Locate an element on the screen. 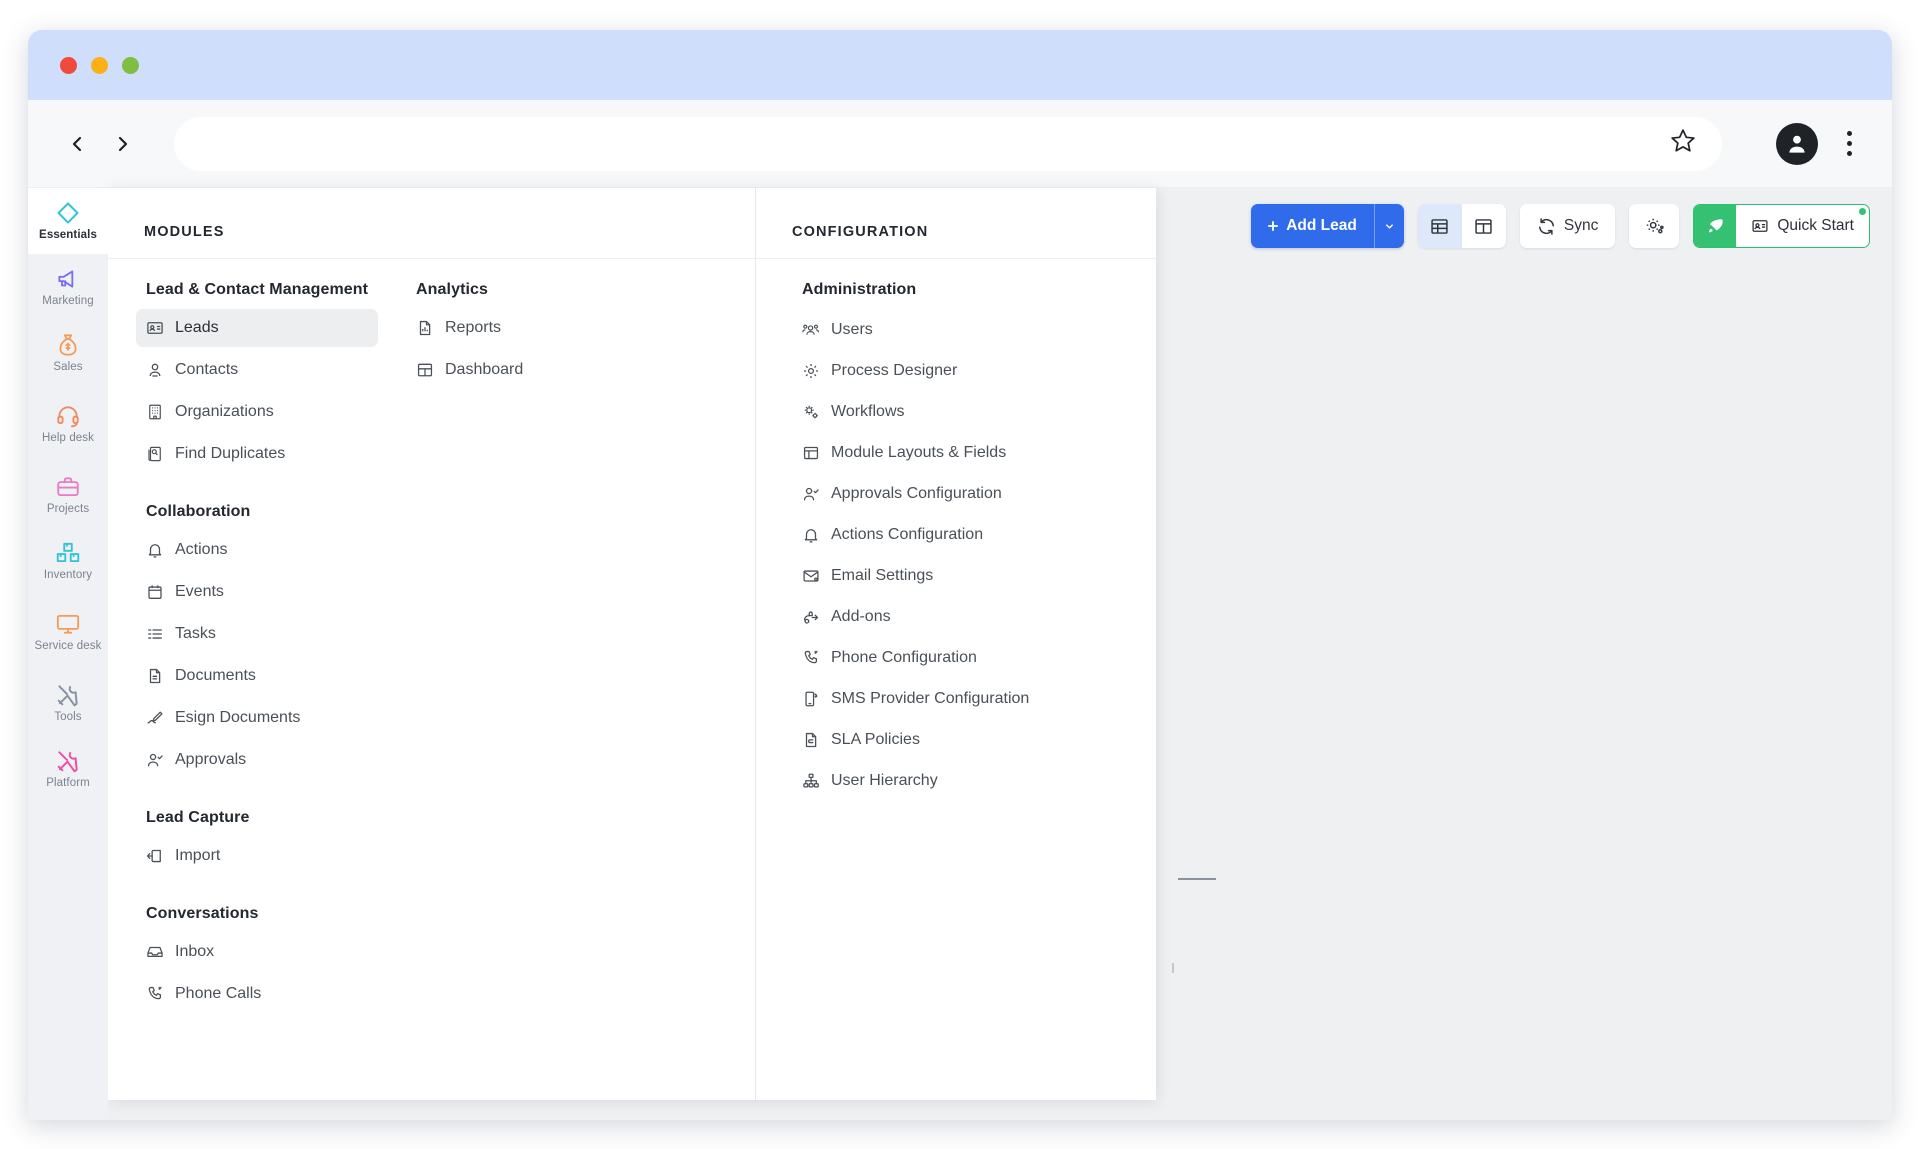 This screenshot has height=1149, width=1920. menu-item-inbox: Inbox is located at coordinates (257, 952).